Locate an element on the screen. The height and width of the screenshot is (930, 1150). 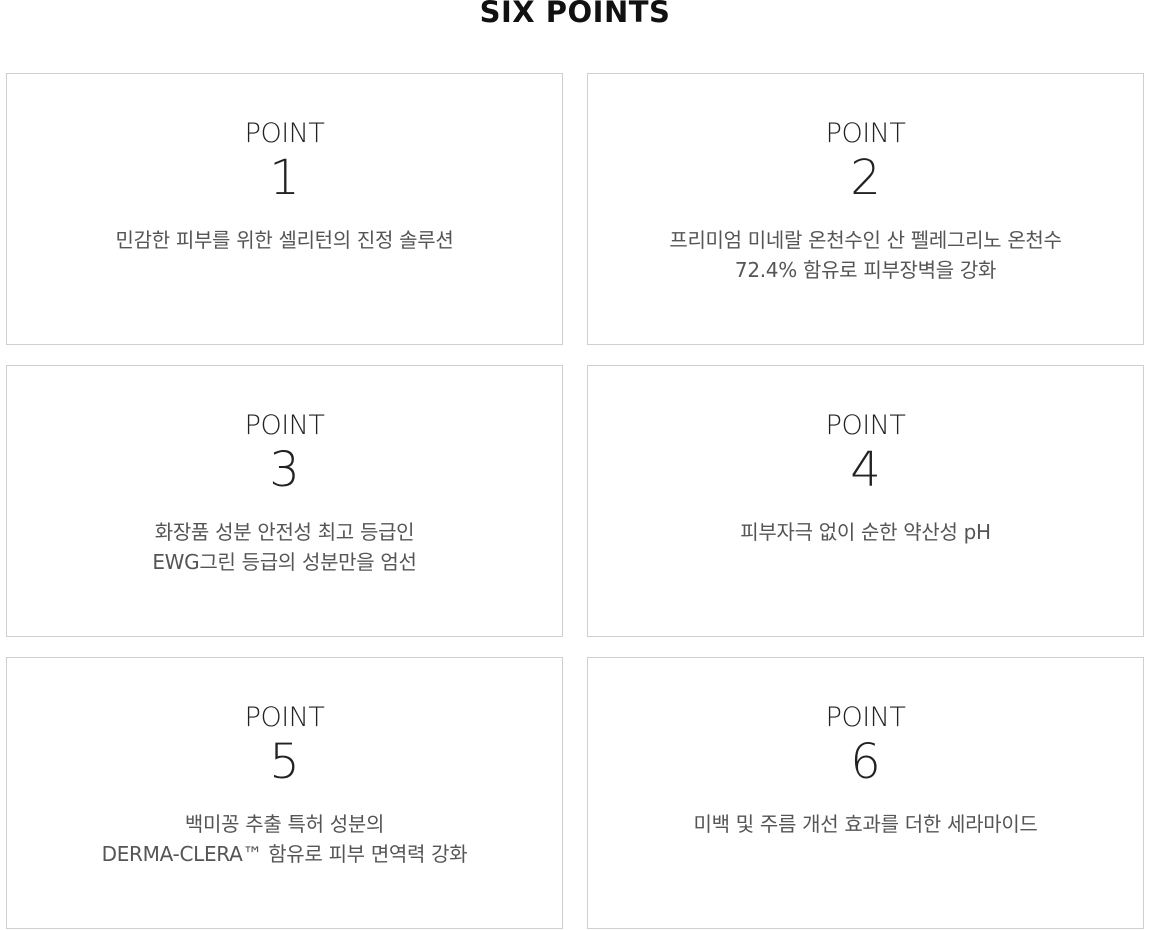
point-number: 2 is located at coordinates (865, 178).